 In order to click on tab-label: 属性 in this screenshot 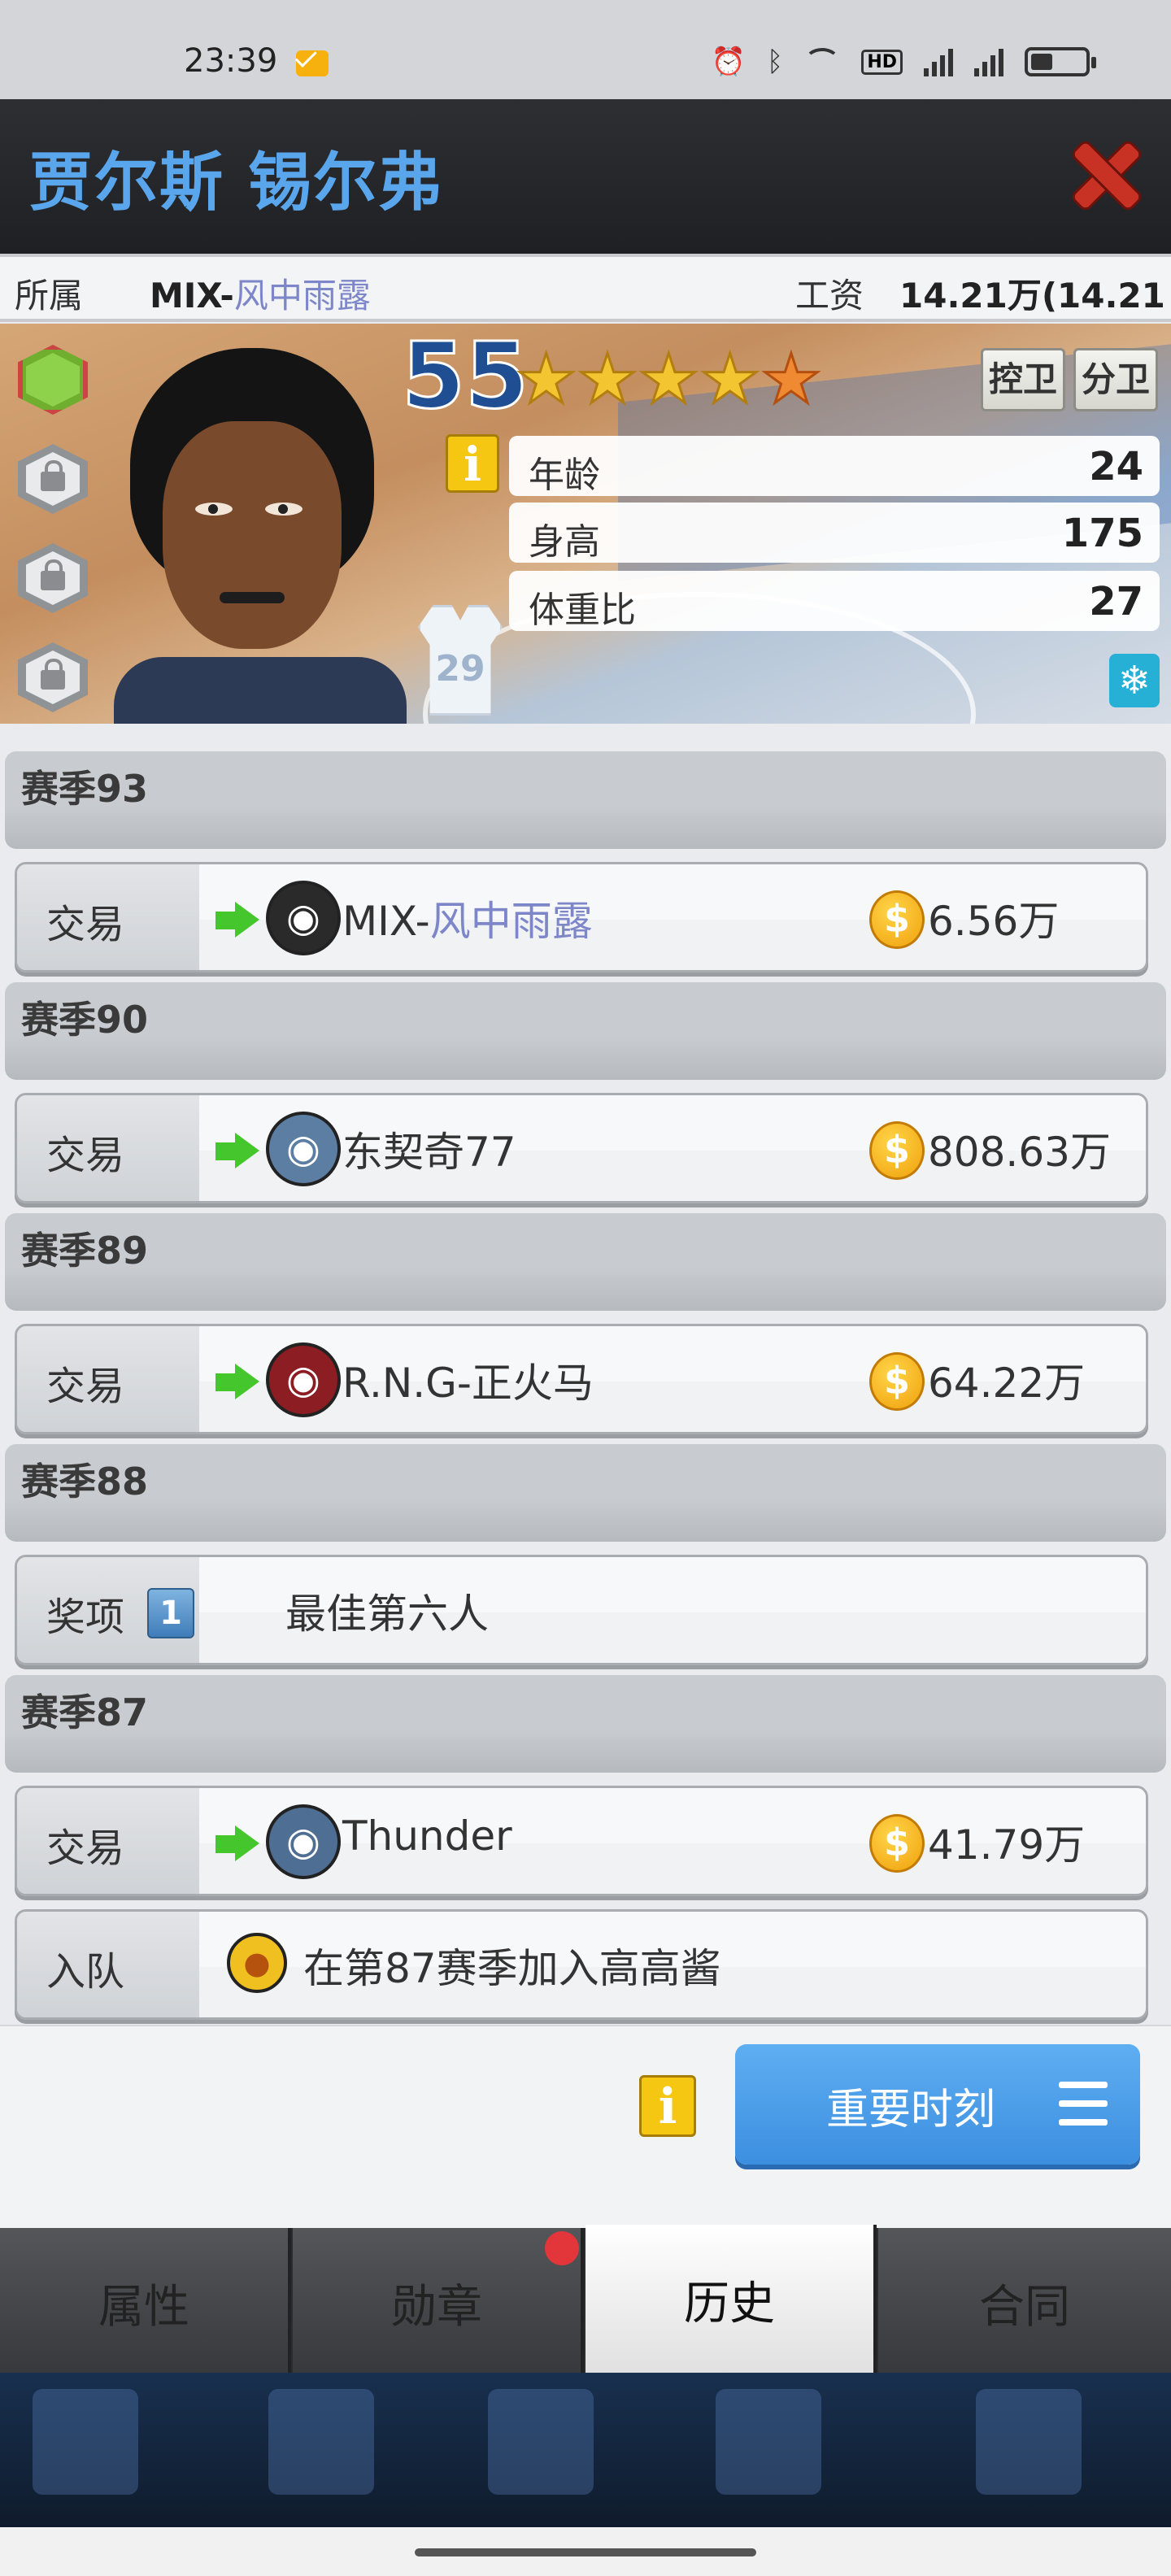, I will do `click(143, 2307)`.